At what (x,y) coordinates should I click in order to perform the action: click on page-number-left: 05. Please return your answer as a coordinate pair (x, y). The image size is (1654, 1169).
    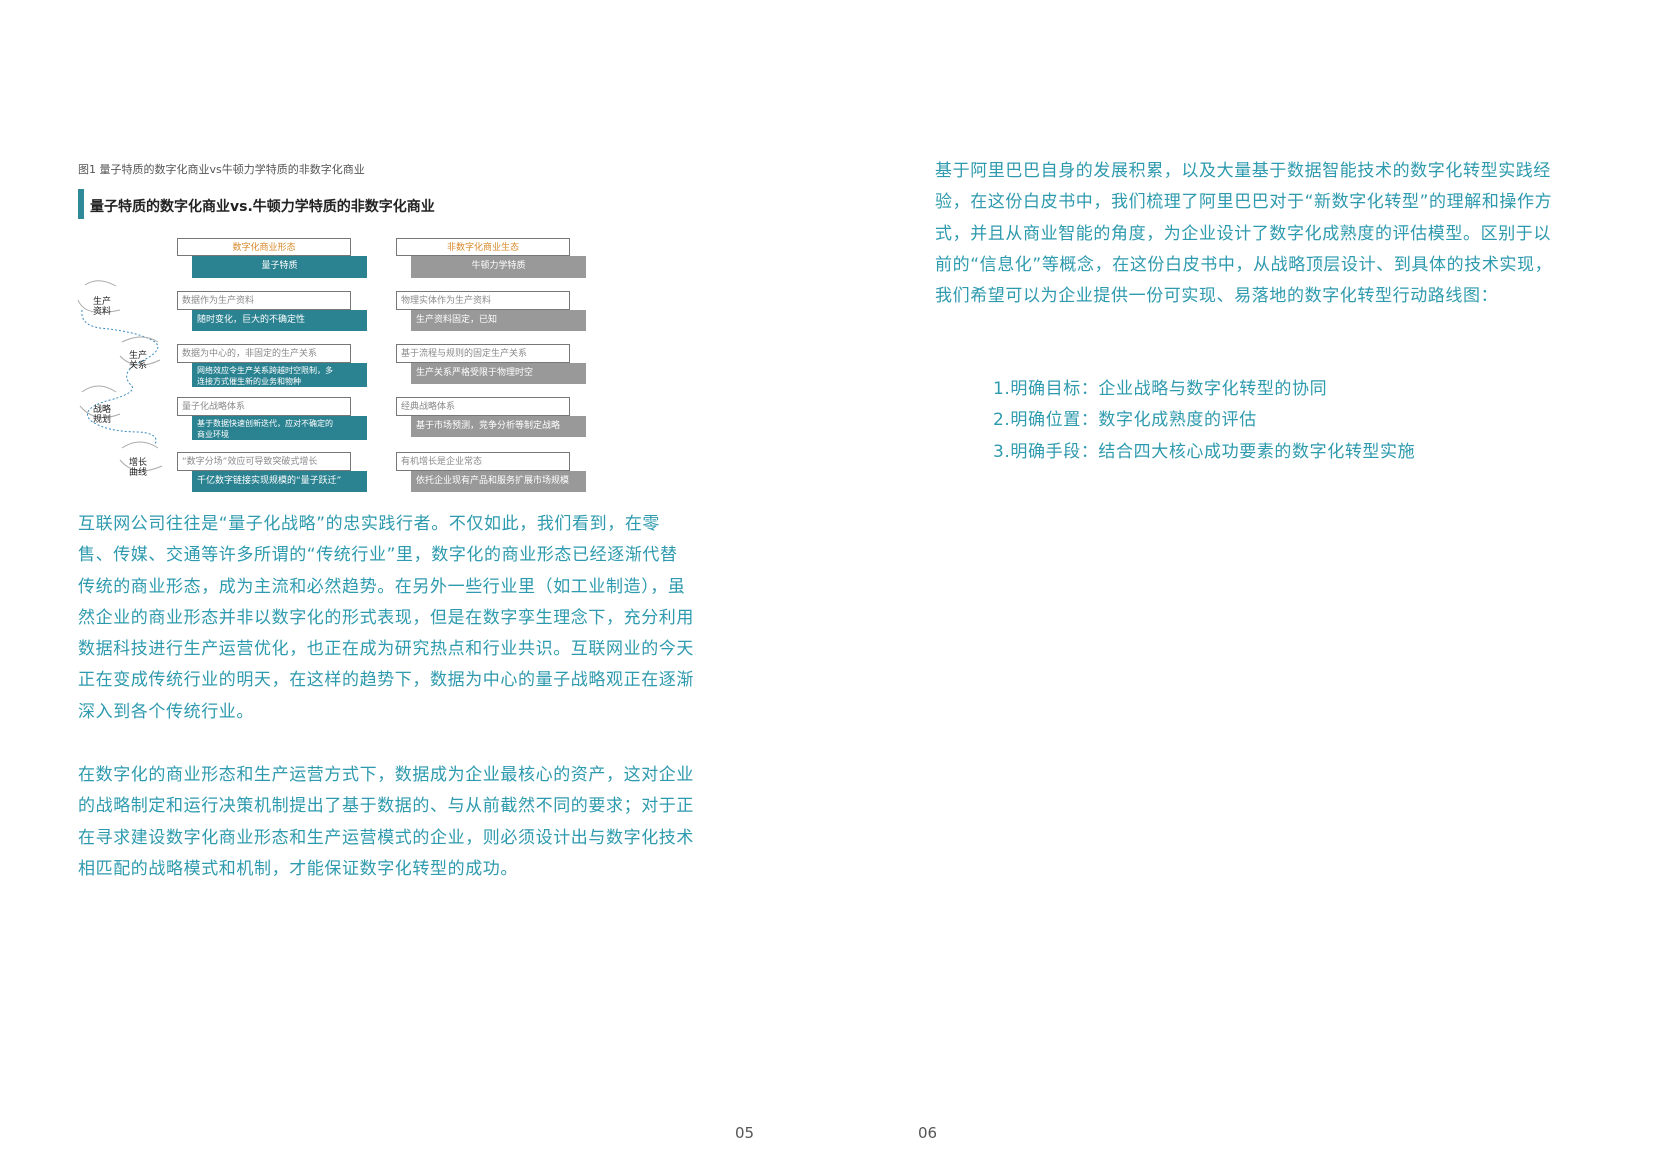
    Looking at the image, I should click on (745, 1133).